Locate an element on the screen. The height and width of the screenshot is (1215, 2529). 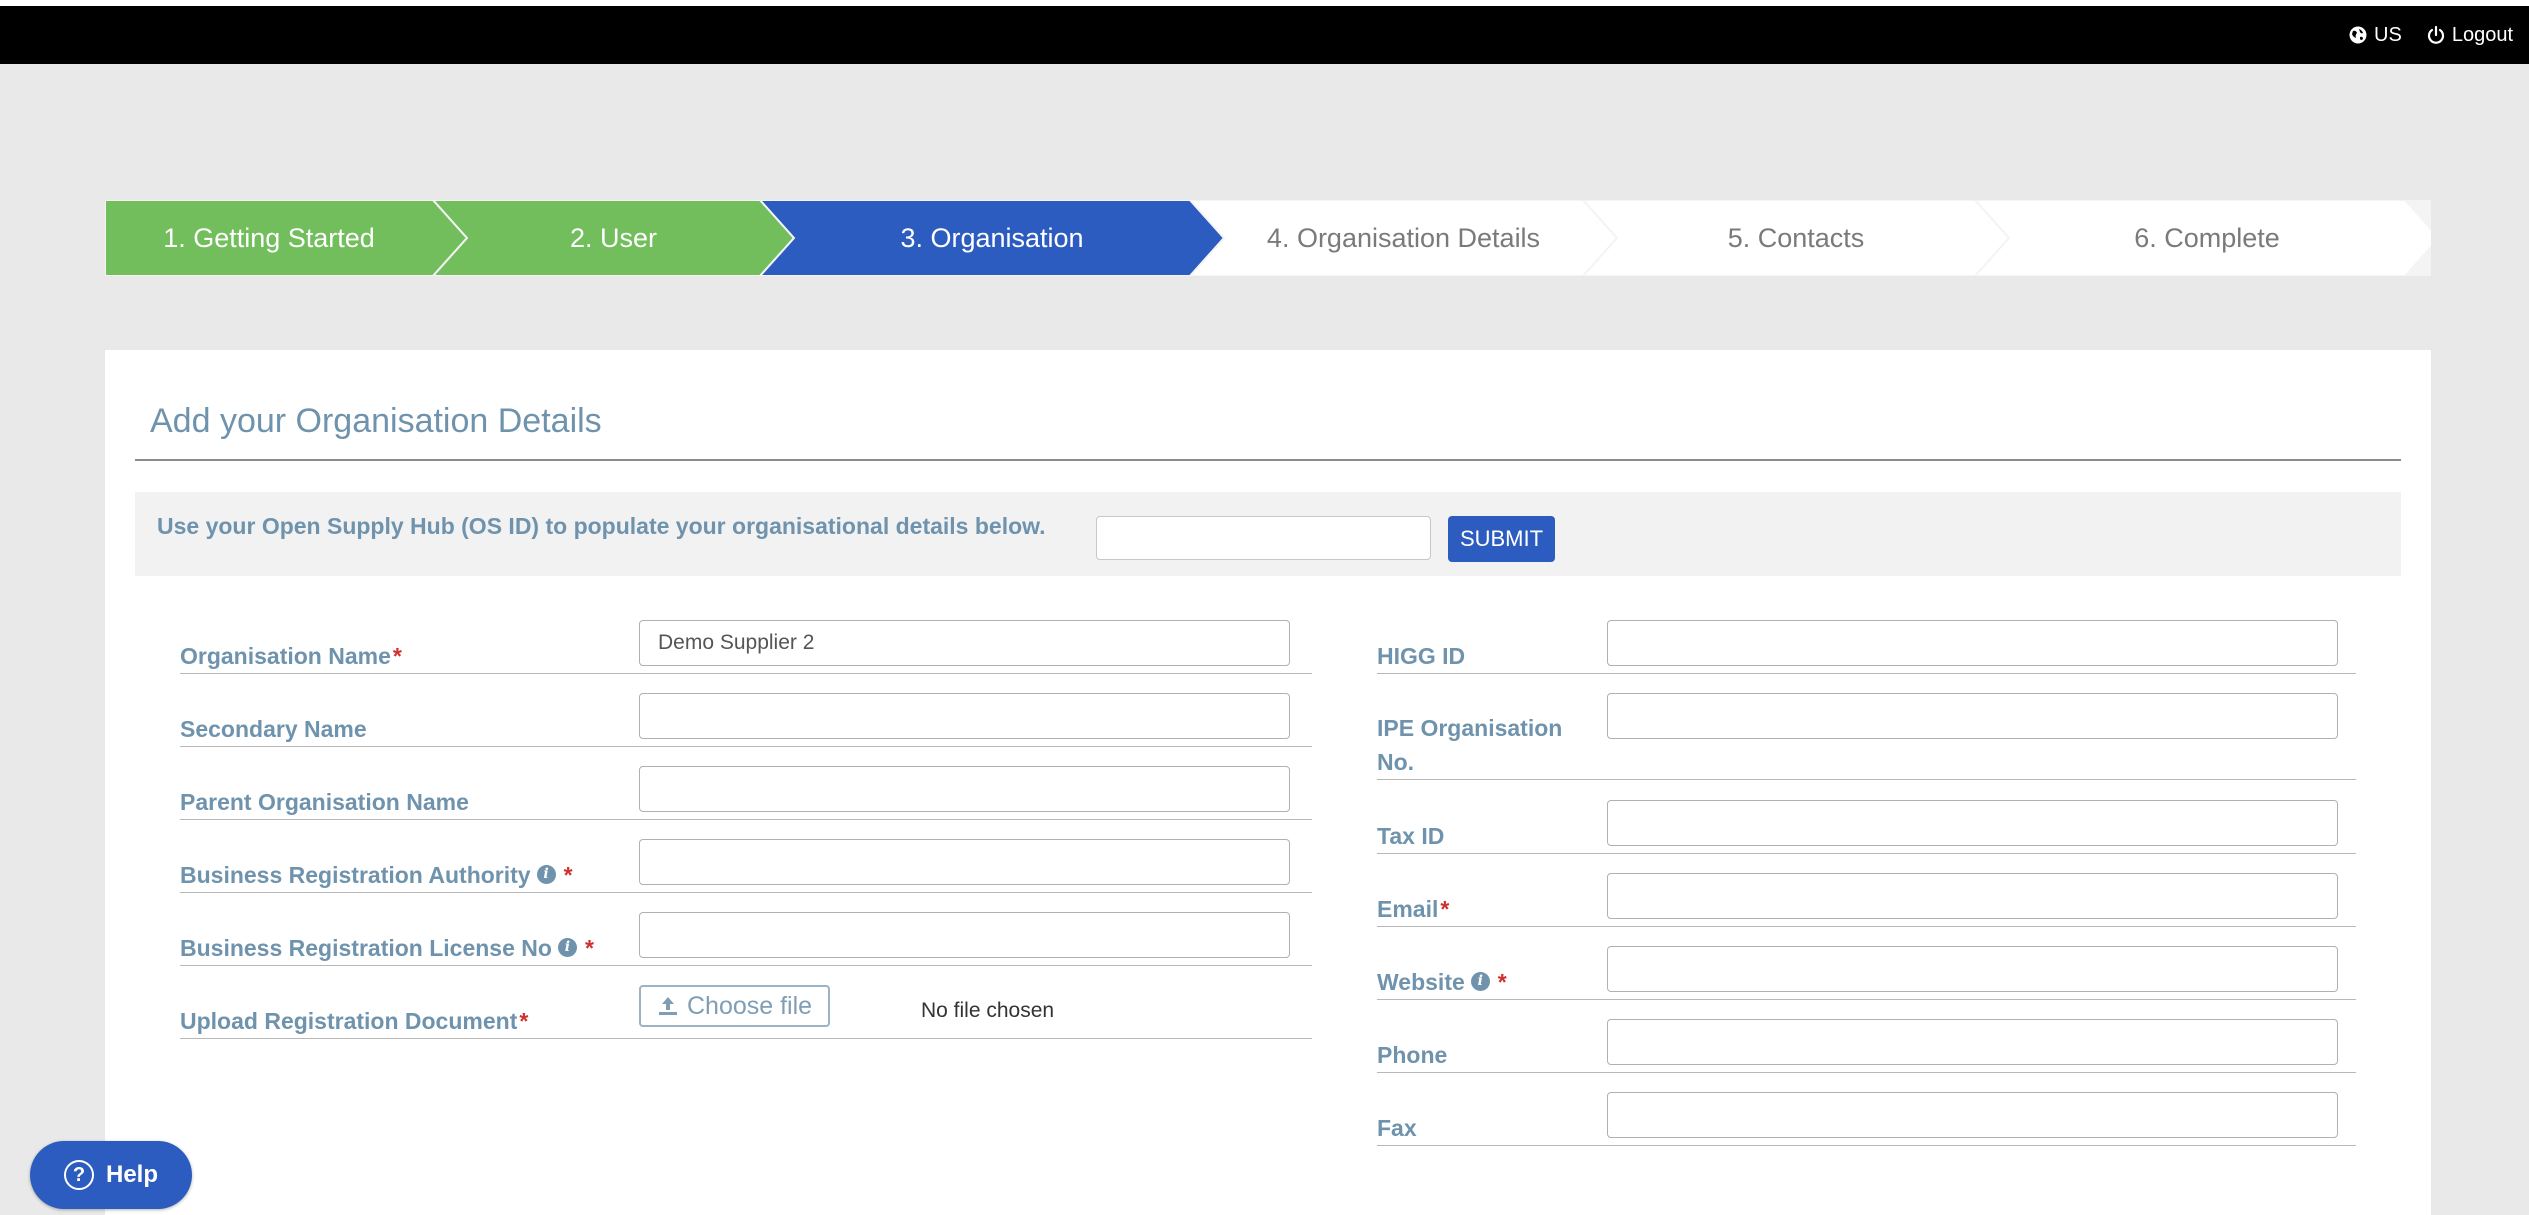
wizard-step-6: 6. Complete is located at coordinates (2207, 238).